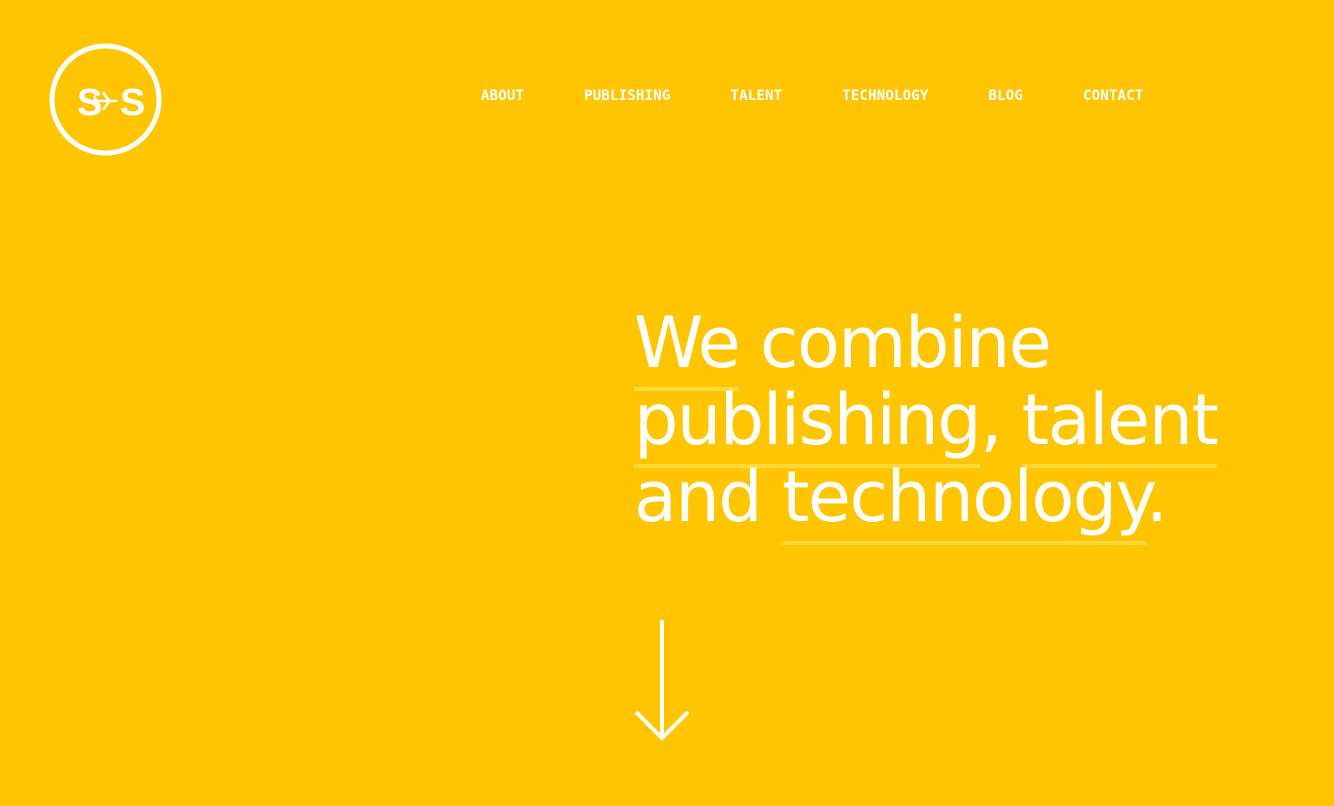 Image resolution: width=1334 pixels, height=806 pixels. What do you see at coordinates (885, 96) in the screenshot?
I see `nav-item-technology: TECHNOLOGY` at bounding box center [885, 96].